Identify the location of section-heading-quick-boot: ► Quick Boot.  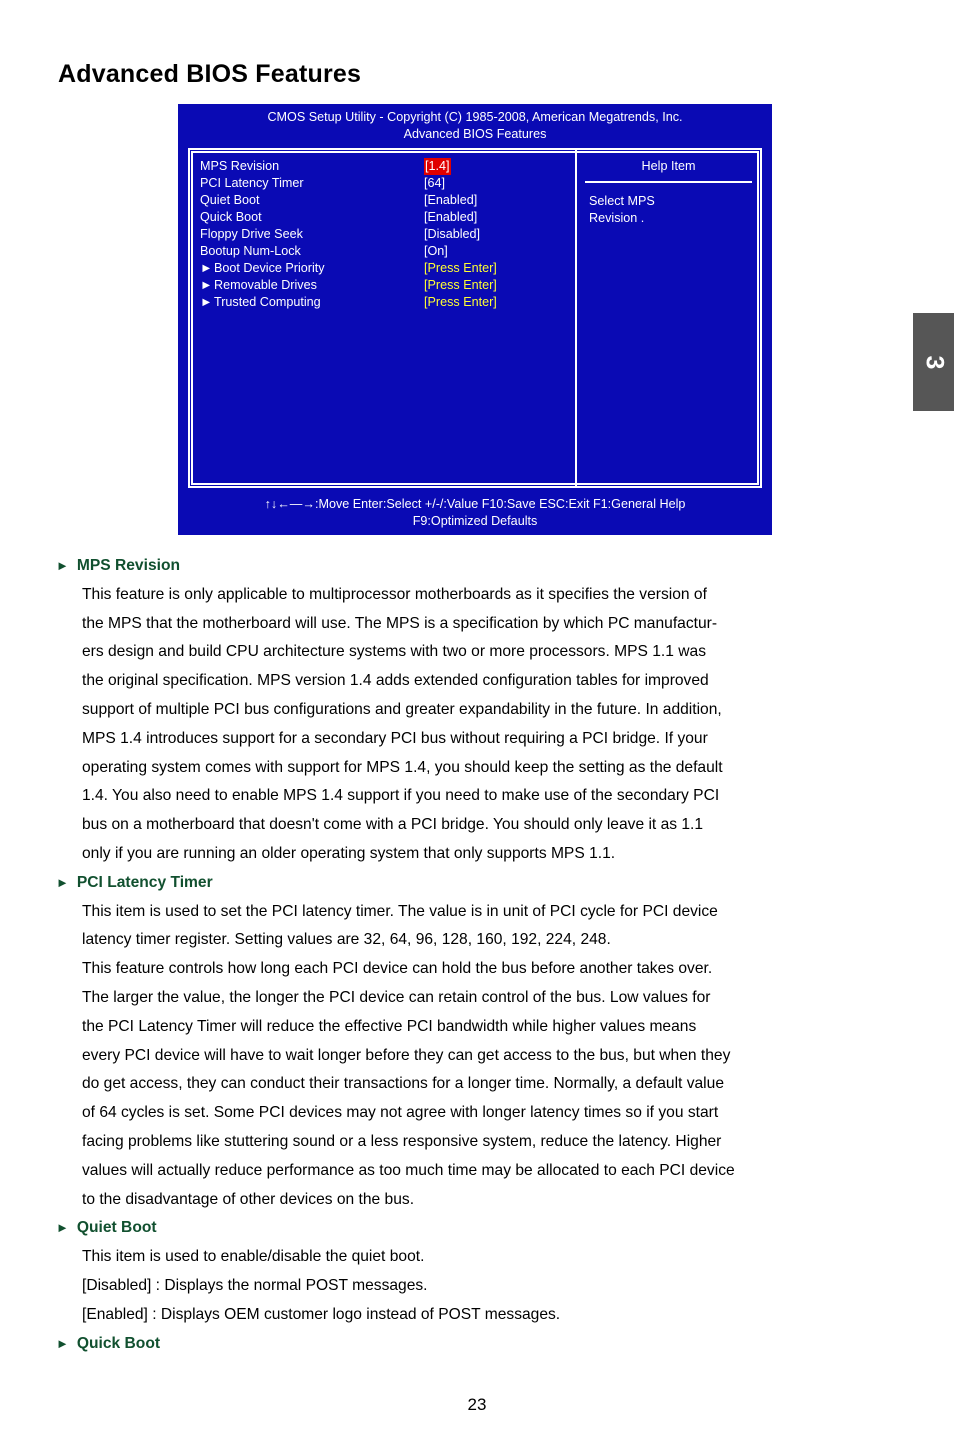
(480, 1344).